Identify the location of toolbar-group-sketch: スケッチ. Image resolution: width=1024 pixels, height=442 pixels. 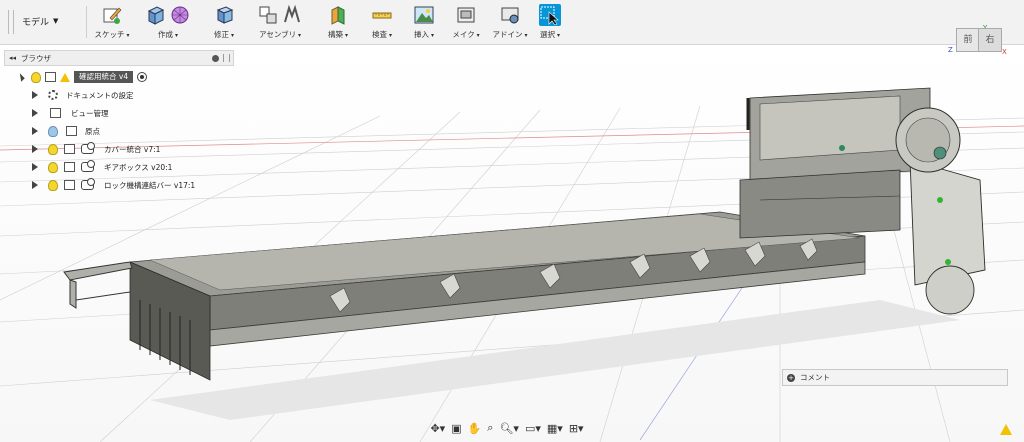
(112, 22).